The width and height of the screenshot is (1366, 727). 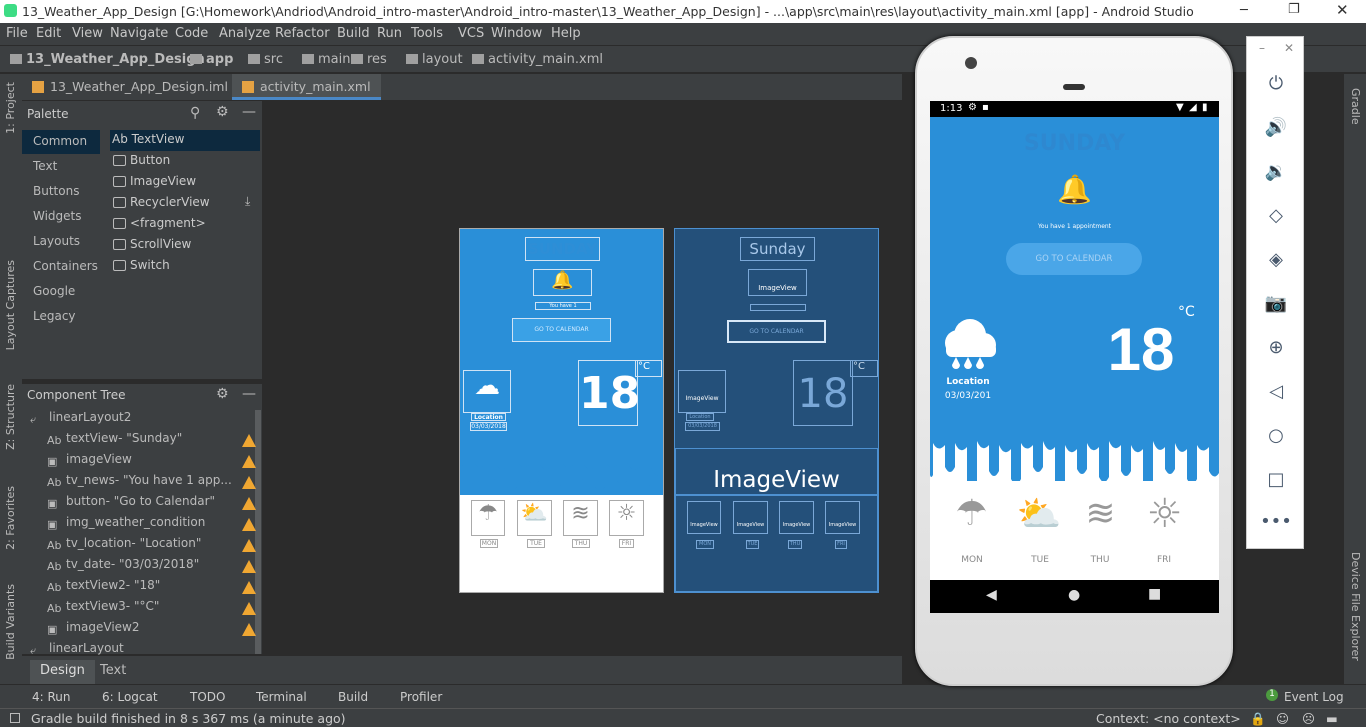 I want to click on tab-1: activity_main.xml, so click(x=306, y=87).